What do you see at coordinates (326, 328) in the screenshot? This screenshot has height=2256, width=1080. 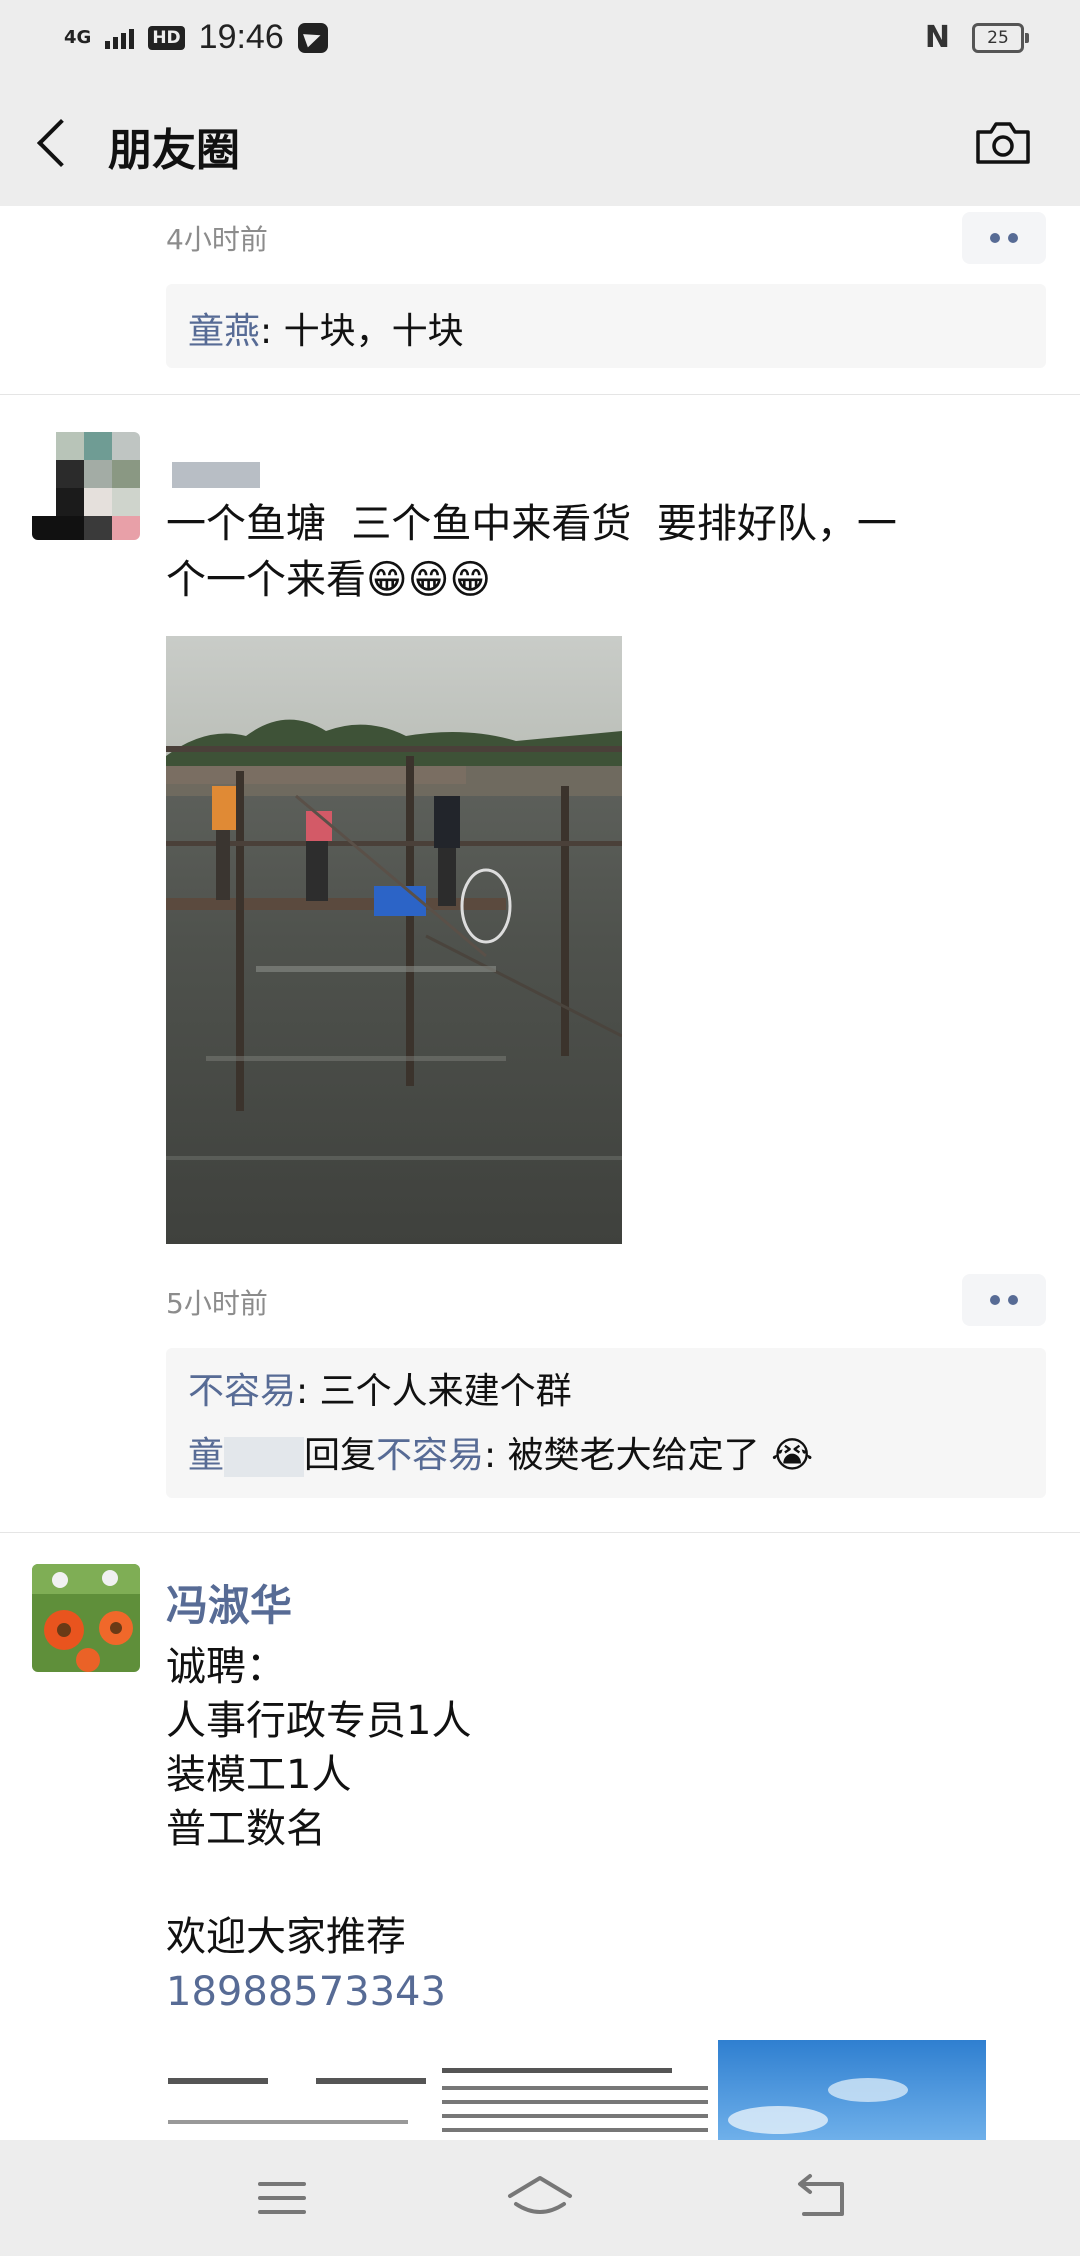 I see `comment: 童燕: 十块，十块` at bounding box center [326, 328].